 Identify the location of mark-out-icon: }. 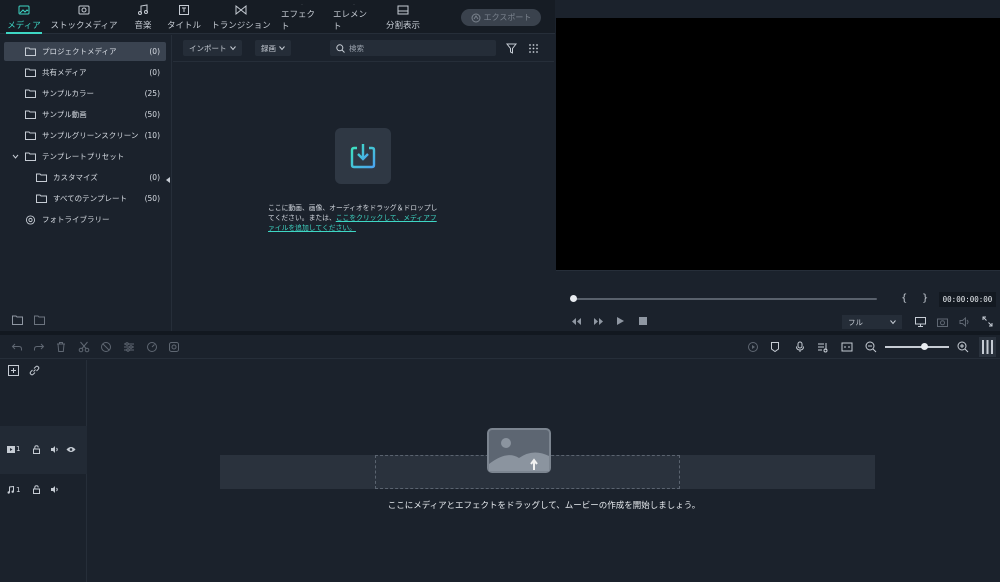
(925, 298).